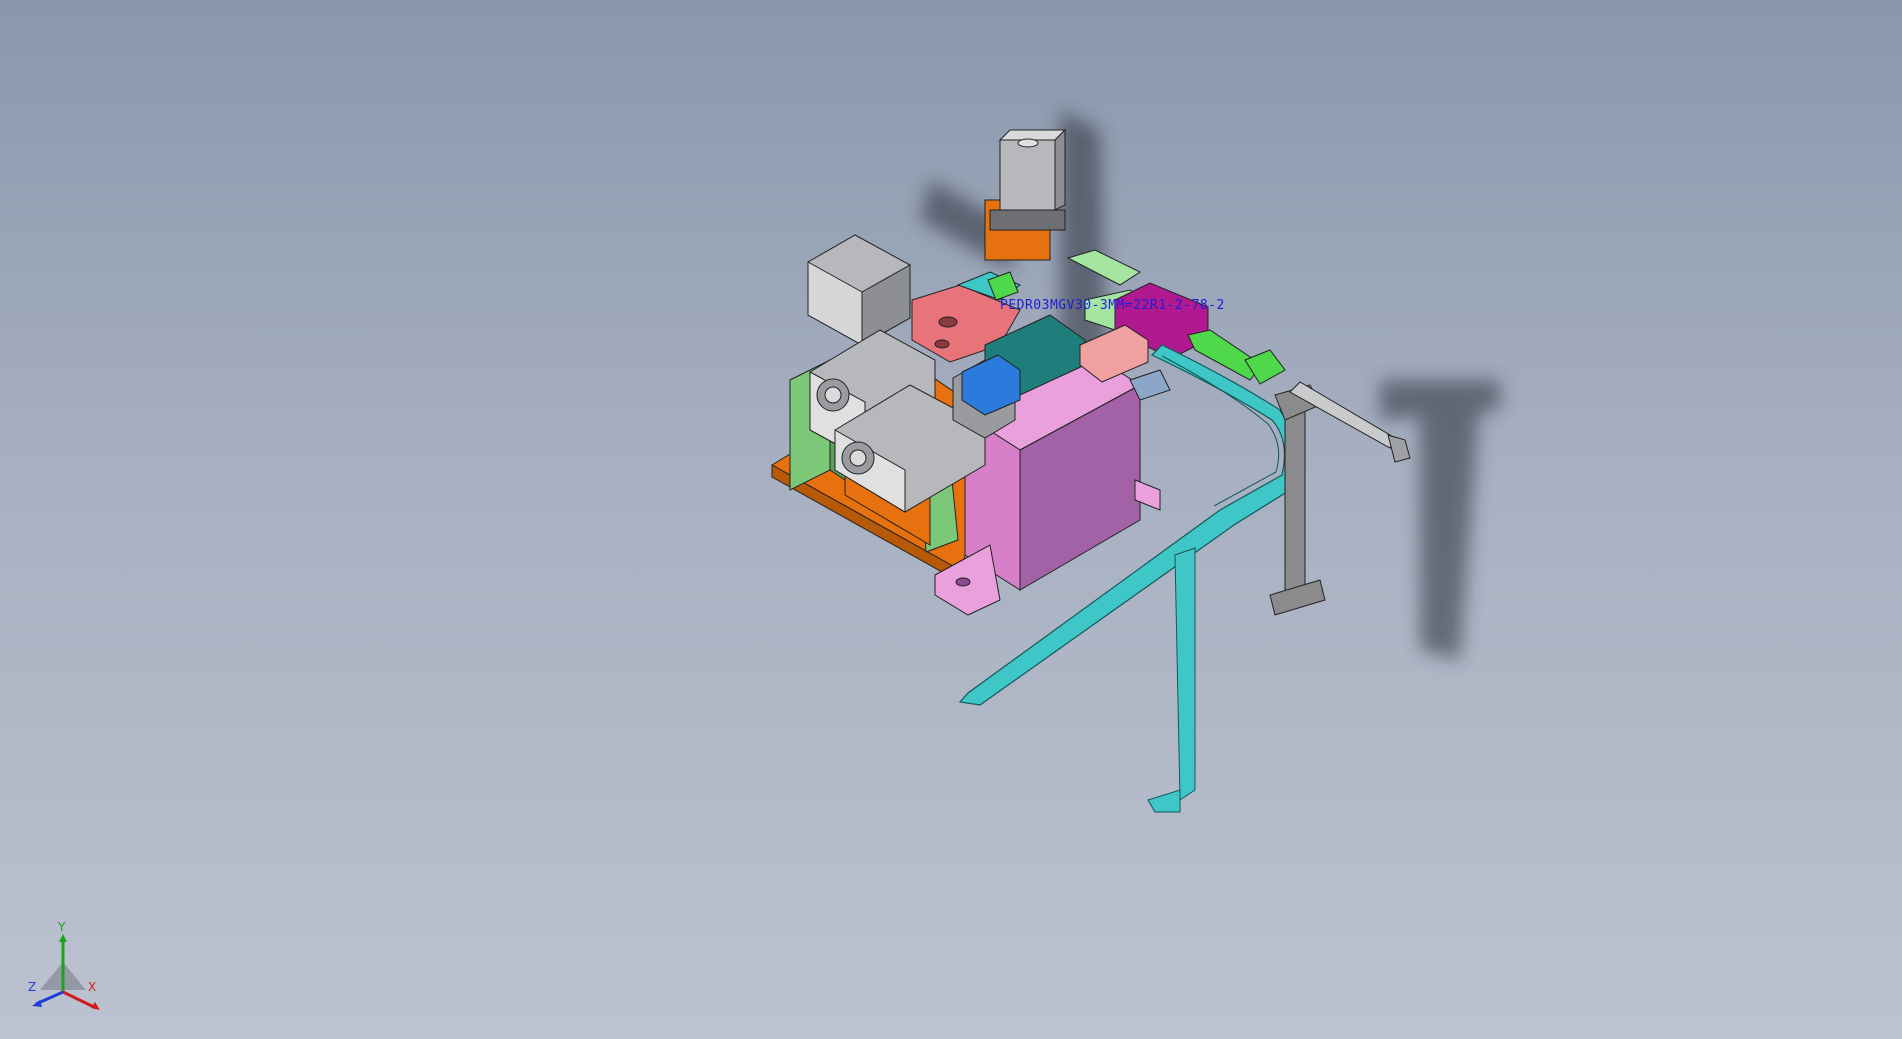 Image resolution: width=1902 pixels, height=1039 pixels. What do you see at coordinates (62, 927) in the screenshot?
I see `axis-y-label: Y` at bounding box center [62, 927].